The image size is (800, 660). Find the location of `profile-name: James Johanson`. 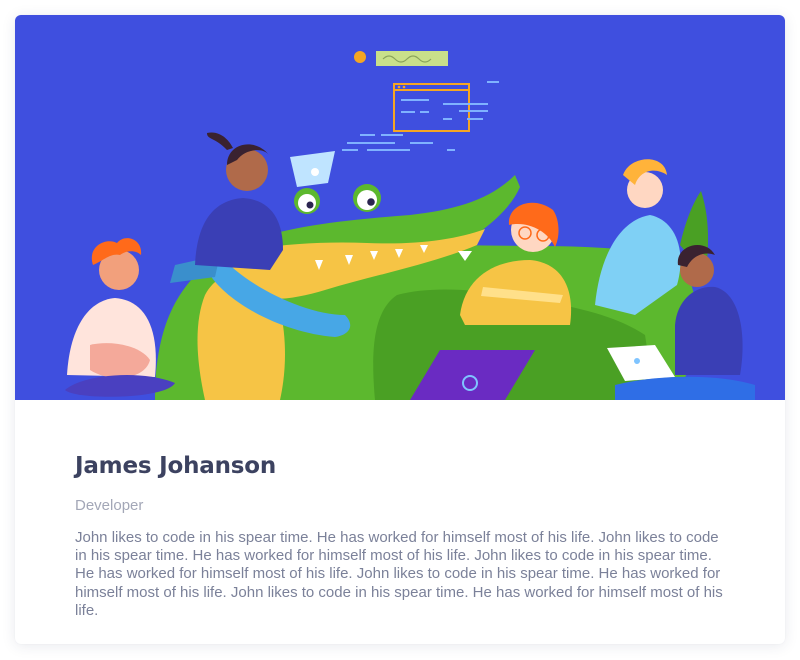

profile-name: James Johanson is located at coordinates (176, 466).